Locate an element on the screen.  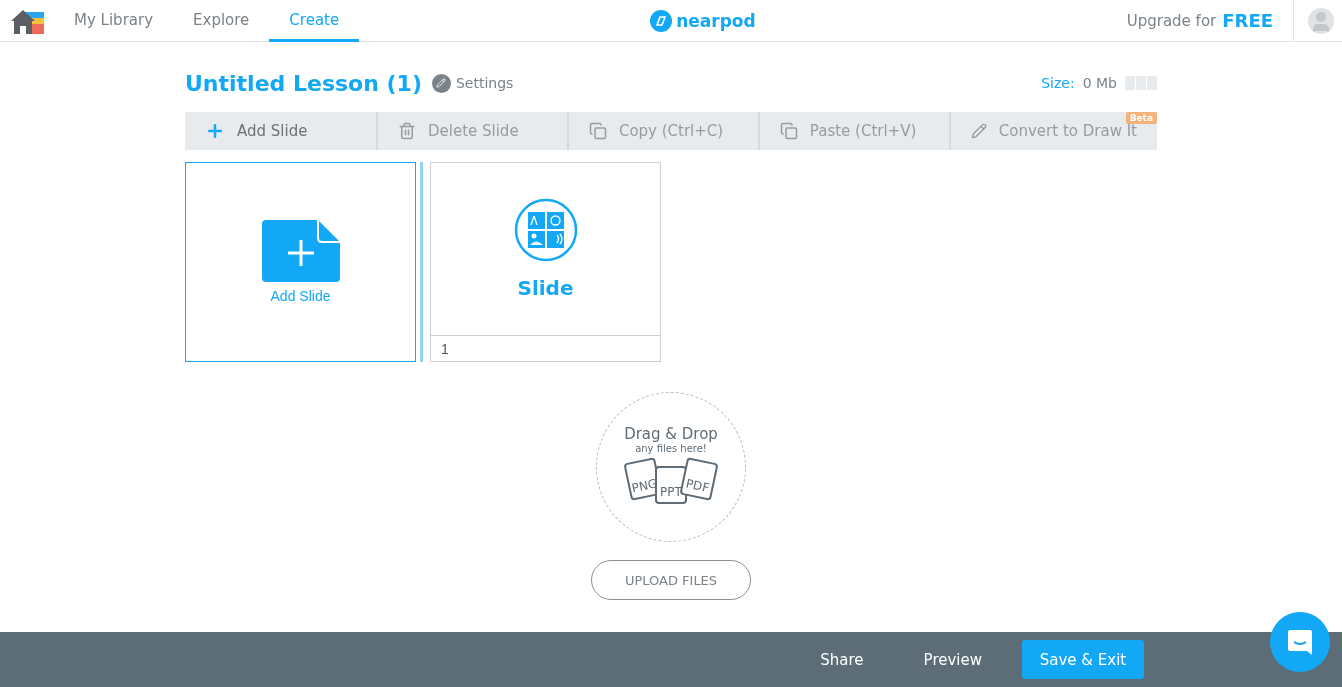
slide-title: Slide is located at coordinates (545, 288).